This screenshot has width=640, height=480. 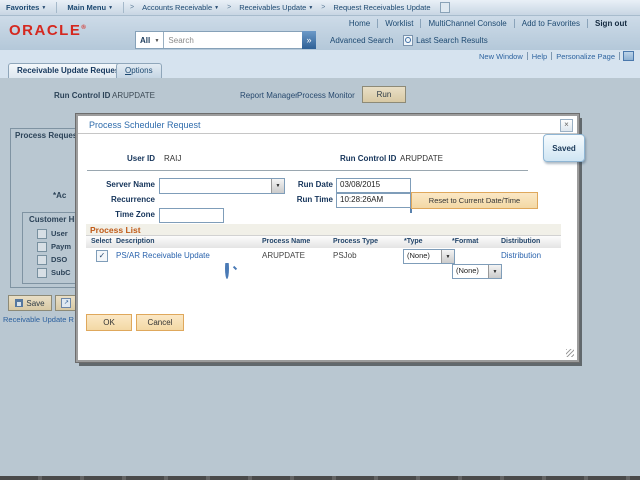 I want to click on modal-run-control-id-label: Run Control ID, so click(x=368, y=158).